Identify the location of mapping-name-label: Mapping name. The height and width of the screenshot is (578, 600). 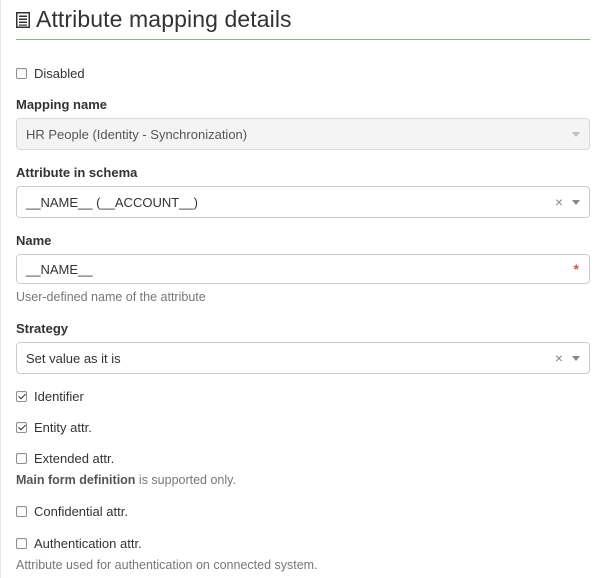
(62, 104).